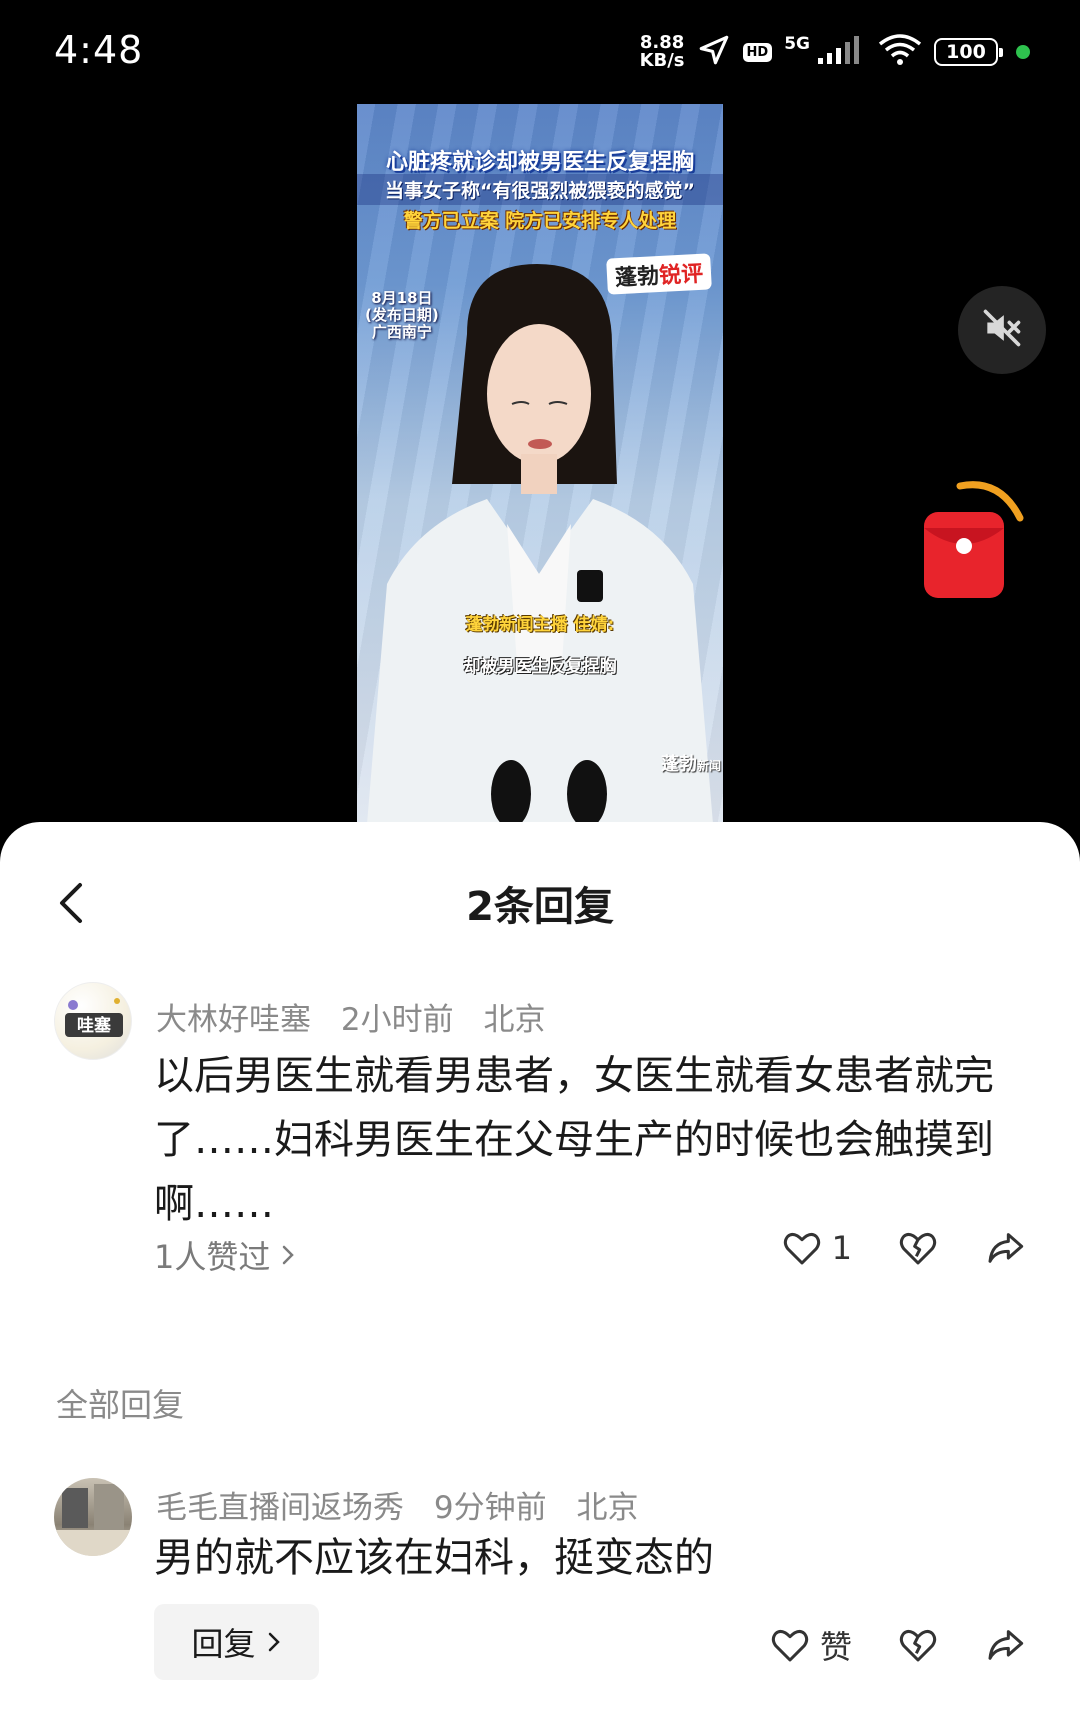 This screenshot has height=1731, width=1080. What do you see at coordinates (681, 275) in the screenshot?
I see `brand-logo-part-b: 锐评` at bounding box center [681, 275].